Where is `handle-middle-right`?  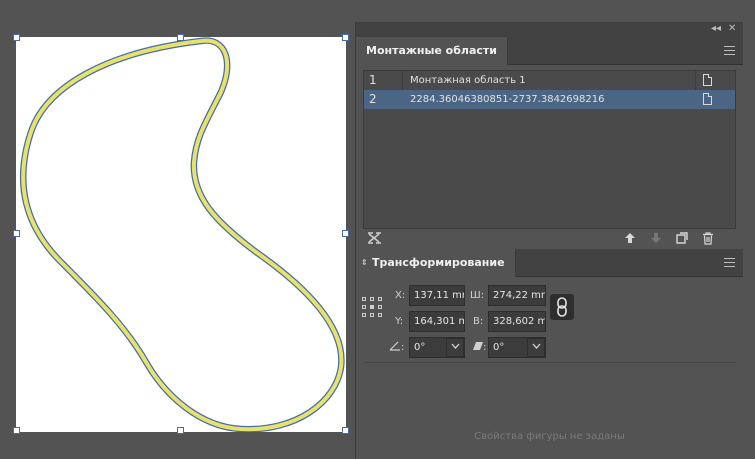
handle-middle-right is located at coordinates (345, 233).